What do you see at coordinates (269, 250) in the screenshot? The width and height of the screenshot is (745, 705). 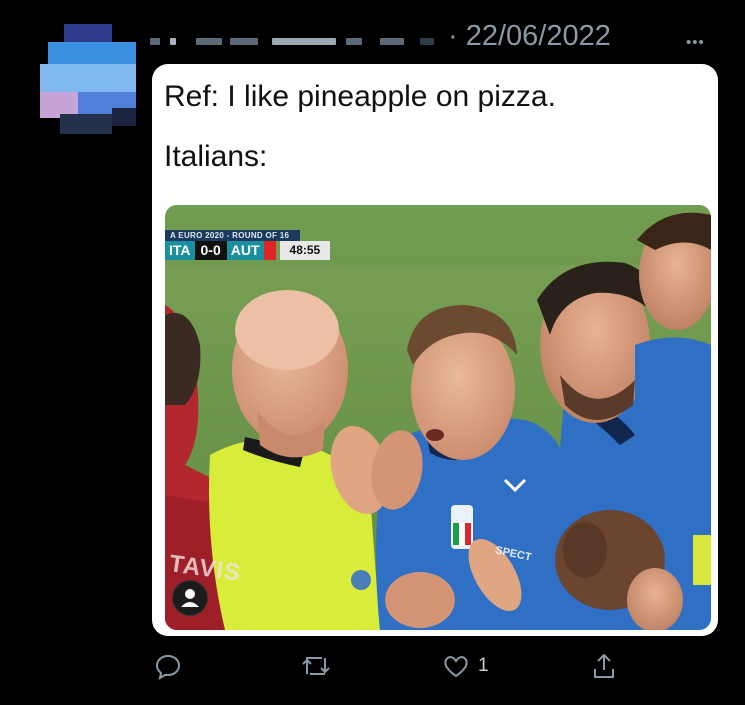 I see `scorebug-red-marker` at bounding box center [269, 250].